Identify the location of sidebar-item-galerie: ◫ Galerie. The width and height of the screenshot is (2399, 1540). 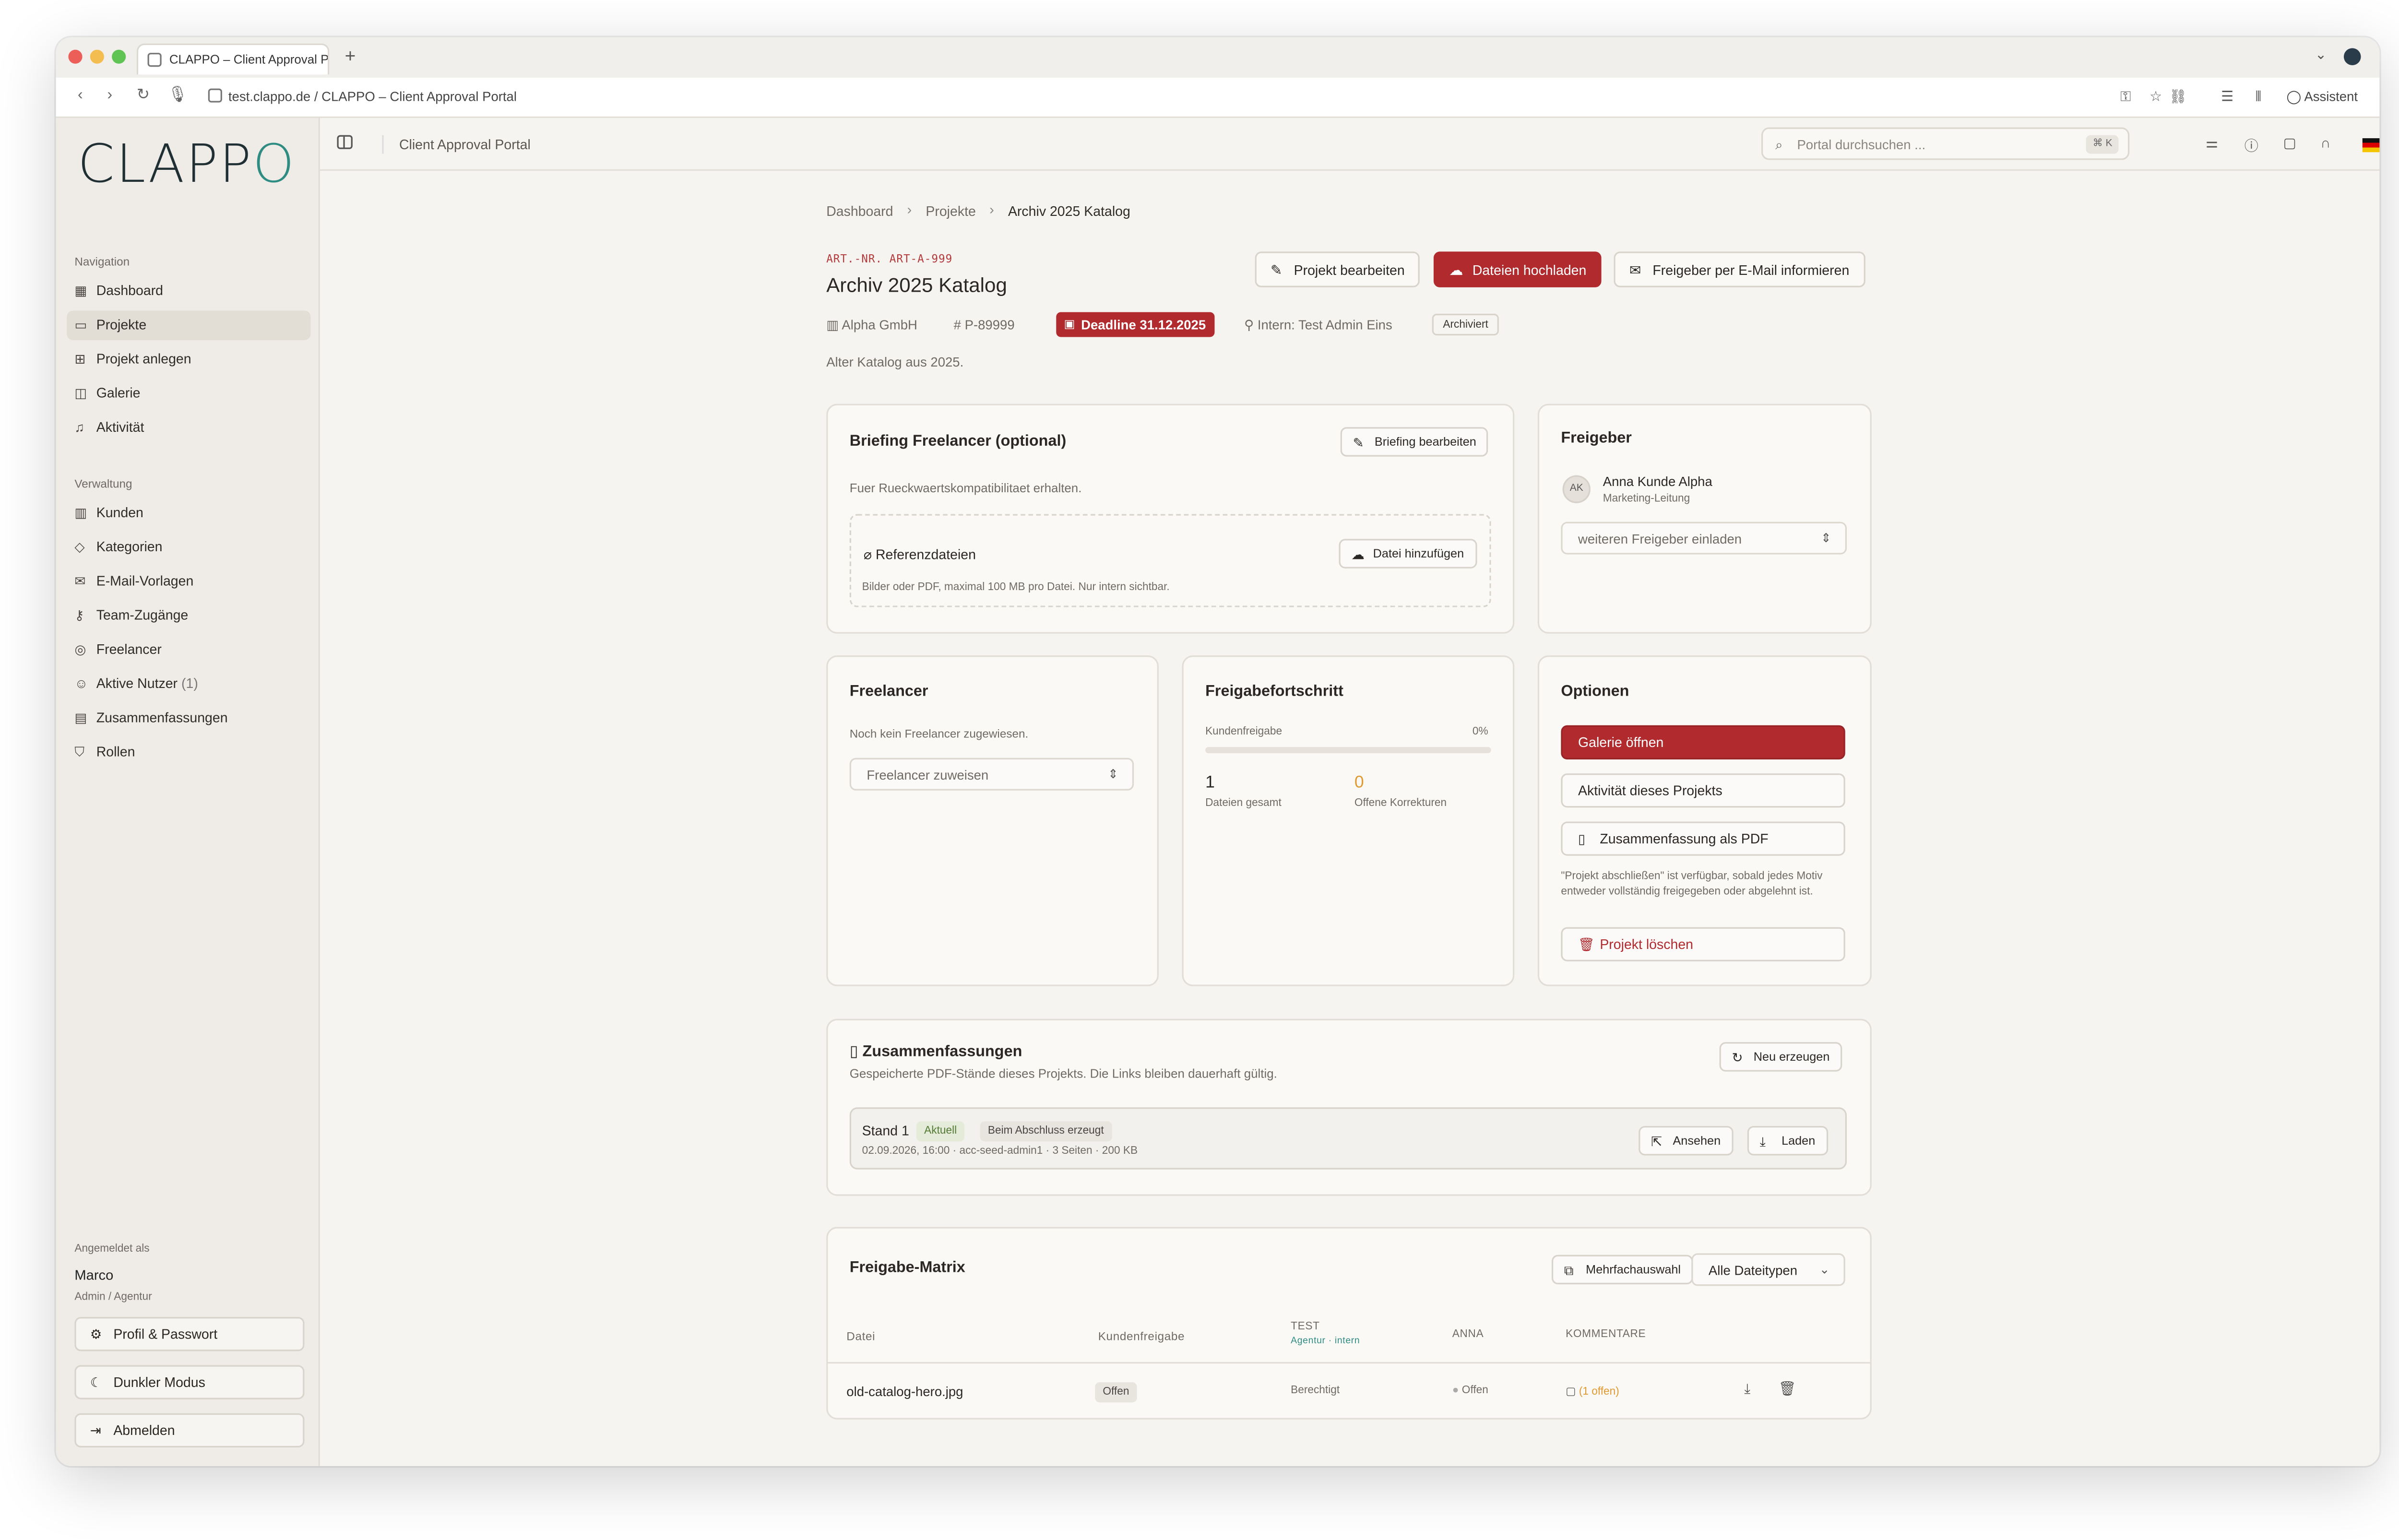
(189, 394).